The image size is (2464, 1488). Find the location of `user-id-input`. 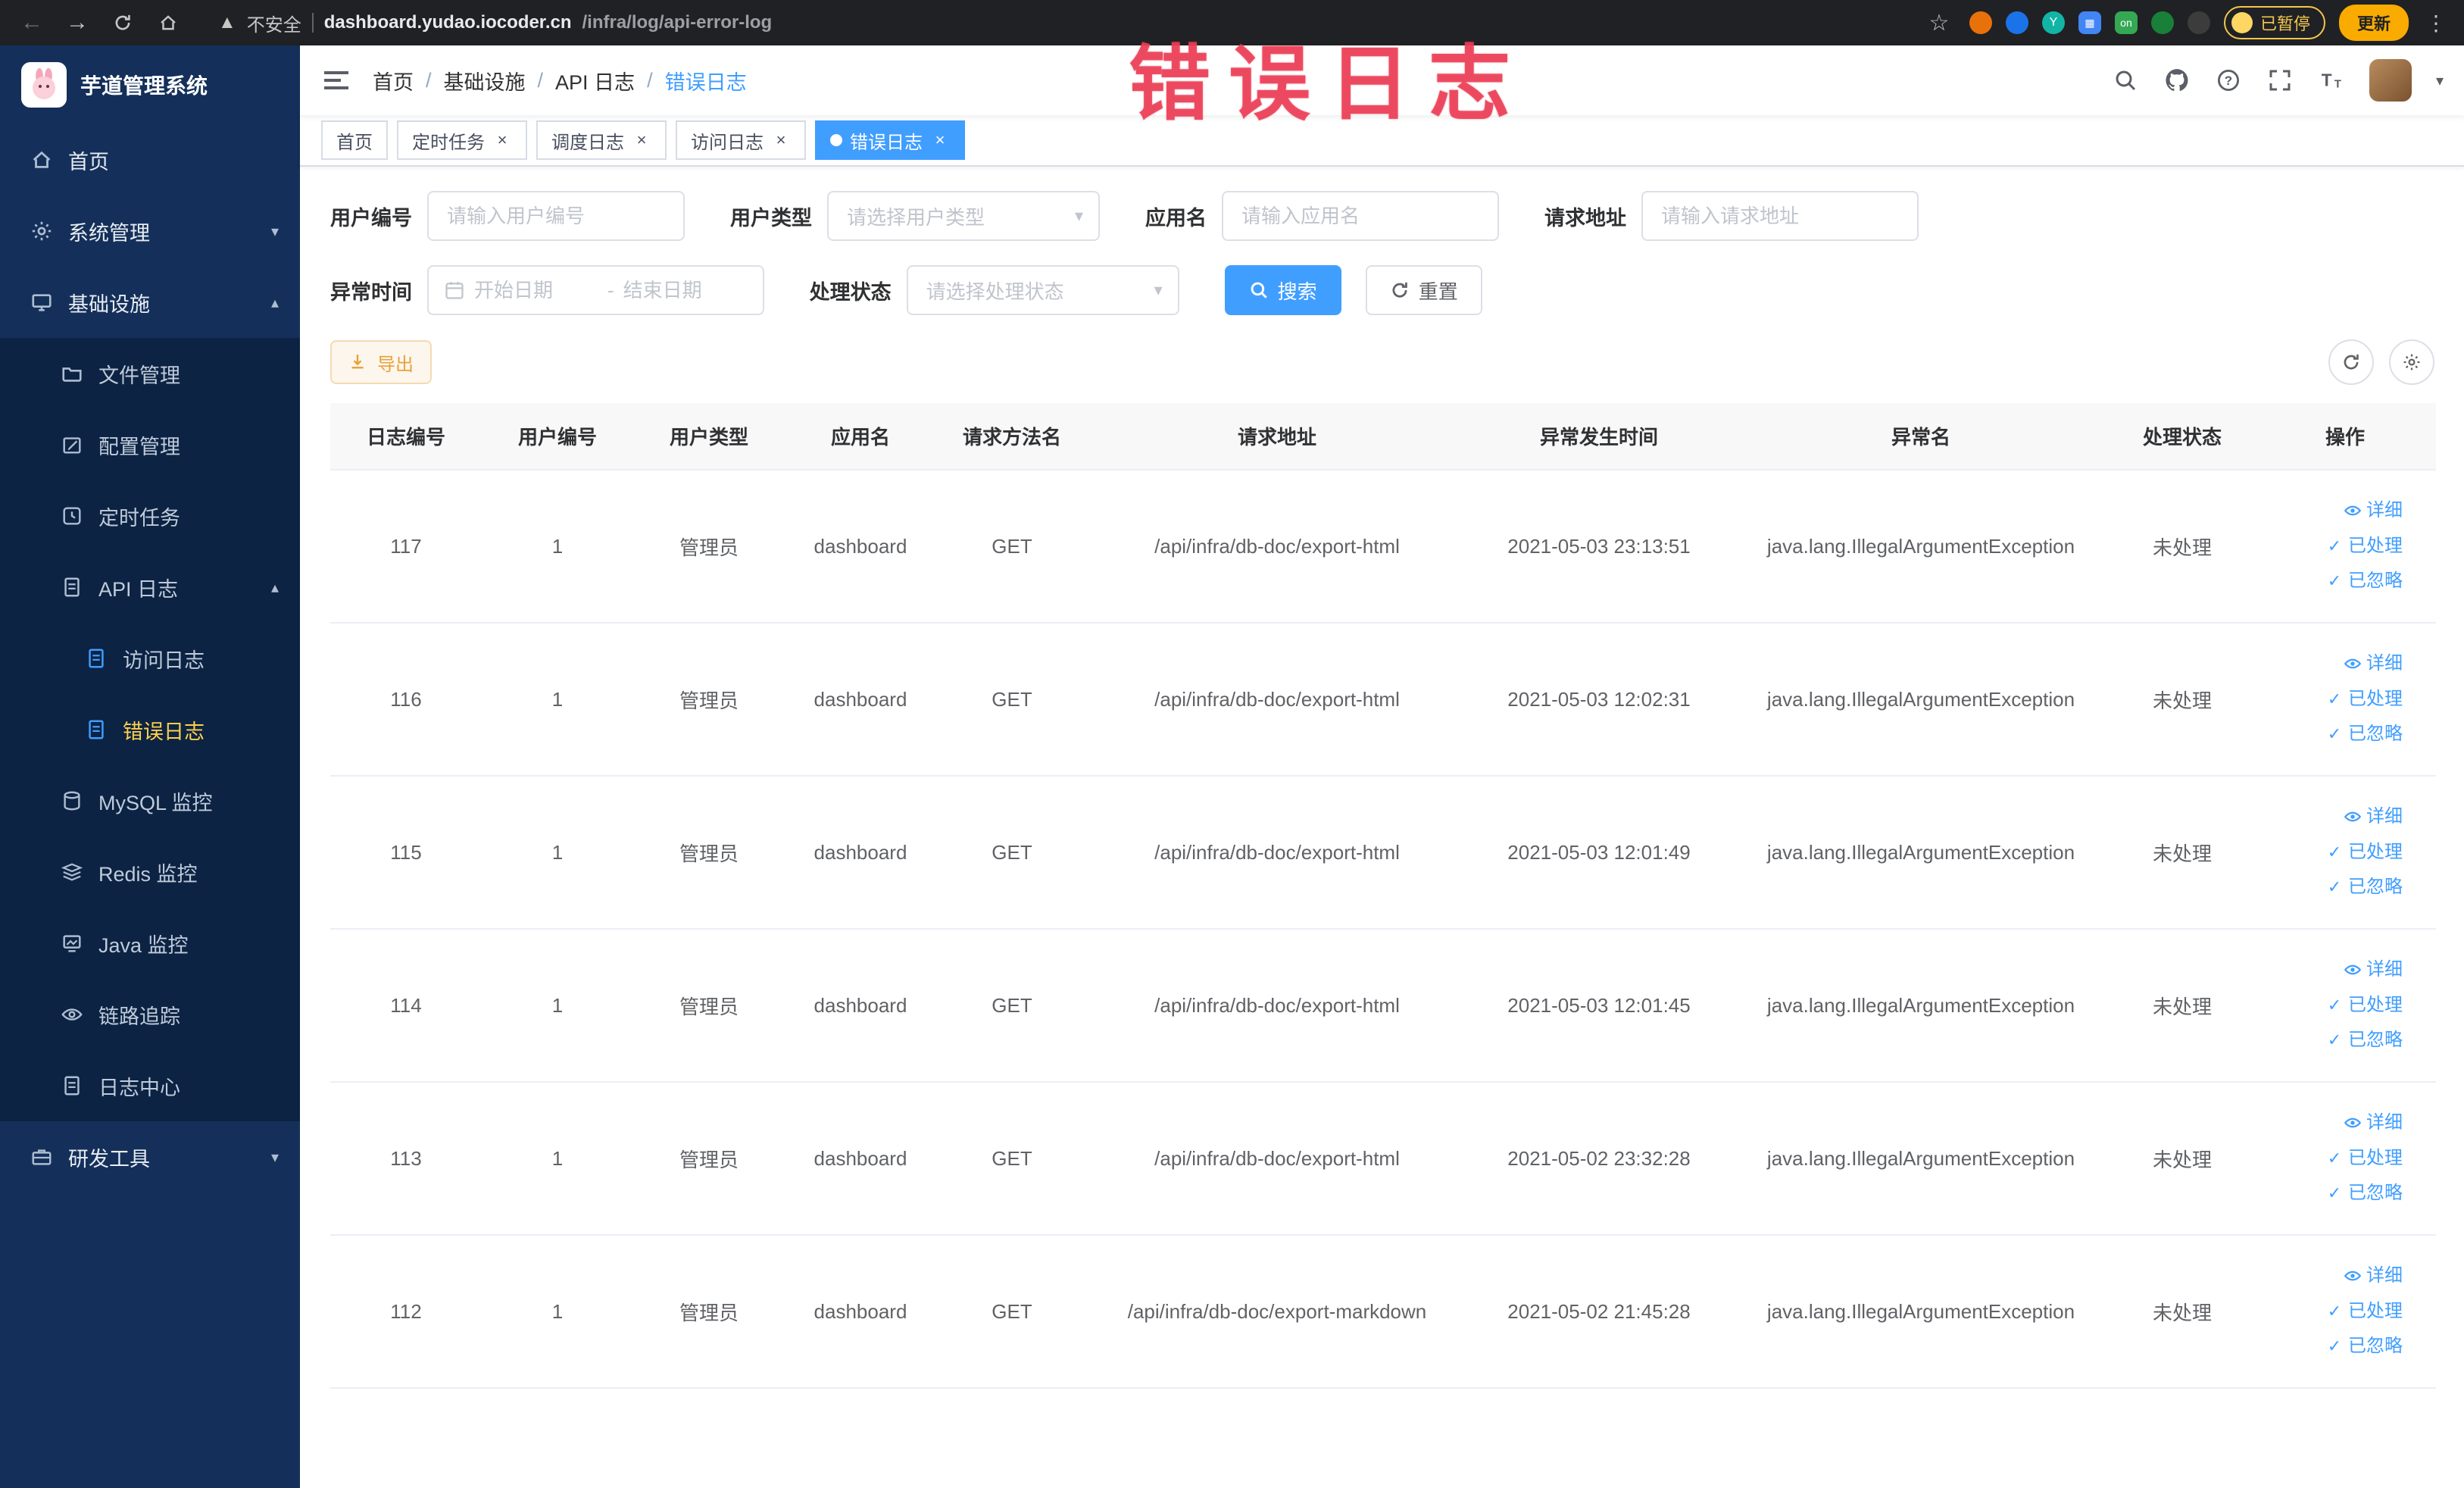

user-id-input is located at coordinates (556, 216).